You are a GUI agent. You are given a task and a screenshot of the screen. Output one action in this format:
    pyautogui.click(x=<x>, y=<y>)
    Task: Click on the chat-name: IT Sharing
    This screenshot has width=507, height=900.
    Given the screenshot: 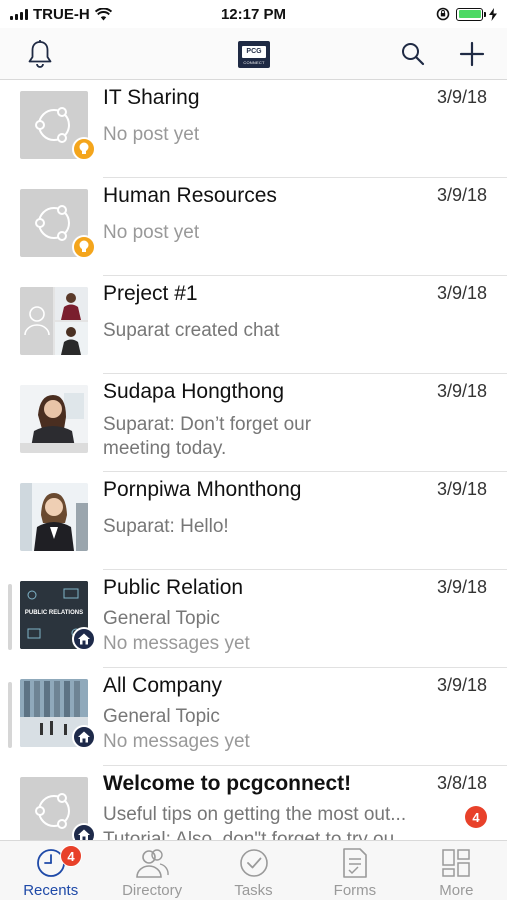 What is the action you would take?
    pyautogui.click(x=151, y=97)
    